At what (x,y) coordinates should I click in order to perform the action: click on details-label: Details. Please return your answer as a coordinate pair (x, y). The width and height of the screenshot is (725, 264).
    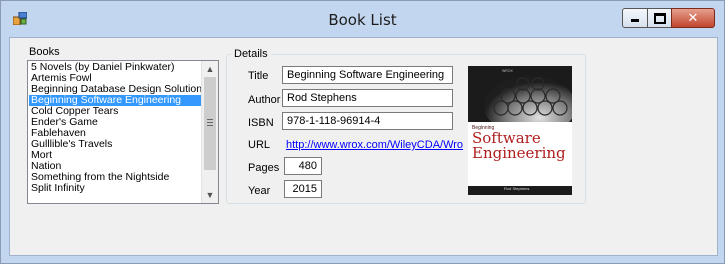
    Looking at the image, I should click on (251, 54).